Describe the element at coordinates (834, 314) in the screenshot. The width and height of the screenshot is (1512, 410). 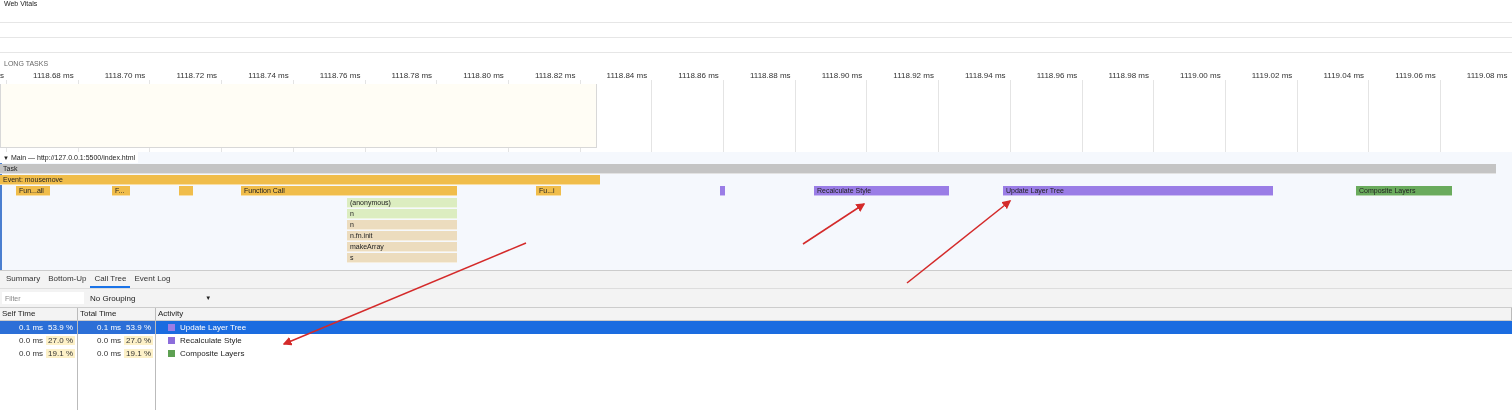
I see `column-header: Activity` at that location.